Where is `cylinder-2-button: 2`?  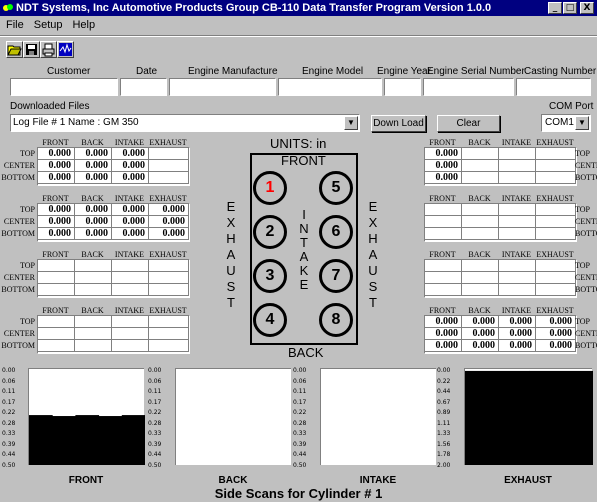
cylinder-2-button: 2 is located at coordinates (270, 232).